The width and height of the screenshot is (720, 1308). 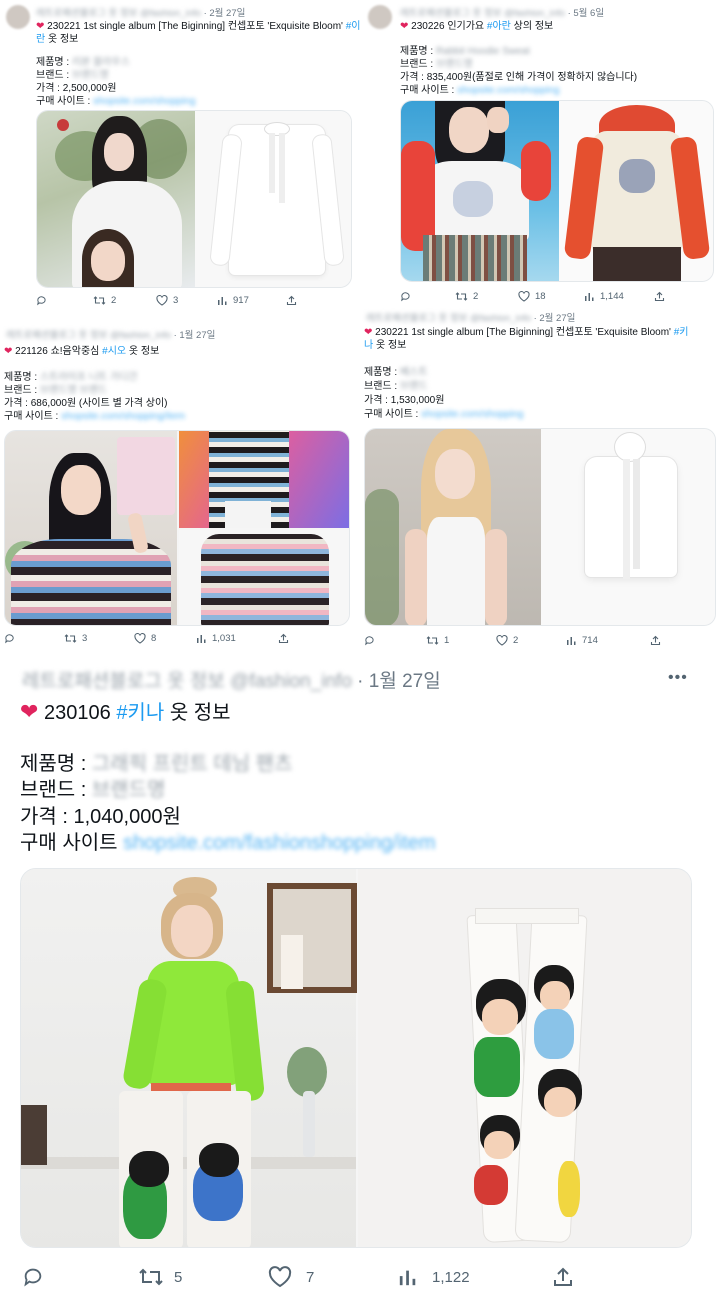 What do you see at coordinates (448, 26) in the screenshot?
I see `tweet-text: 230226 인기가요` at bounding box center [448, 26].